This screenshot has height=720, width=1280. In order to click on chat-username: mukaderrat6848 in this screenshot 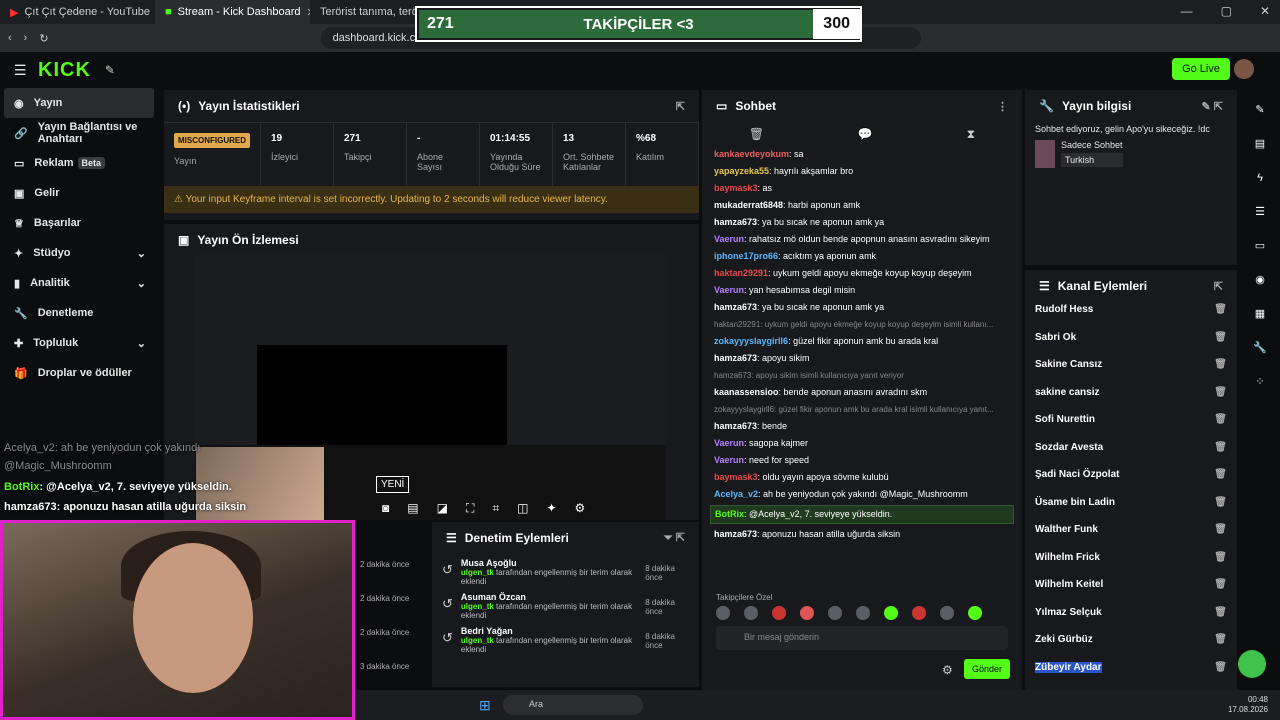, I will do `click(748, 205)`.